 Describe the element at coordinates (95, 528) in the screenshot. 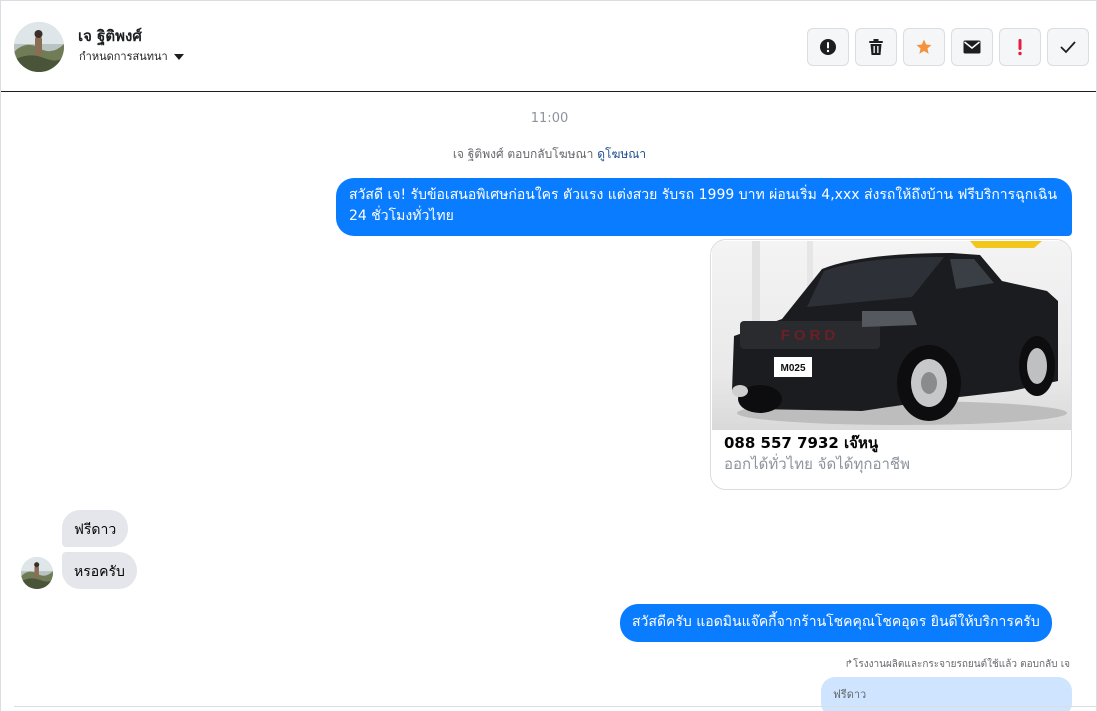

I see `incoming-message: ฟรีดาว` at that location.